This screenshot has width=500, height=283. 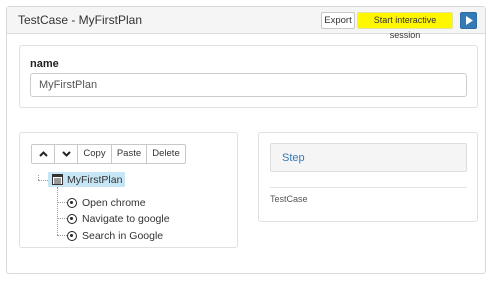 I want to click on start-interactive-session-button: Start interactive session, so click(x=405, y=26).